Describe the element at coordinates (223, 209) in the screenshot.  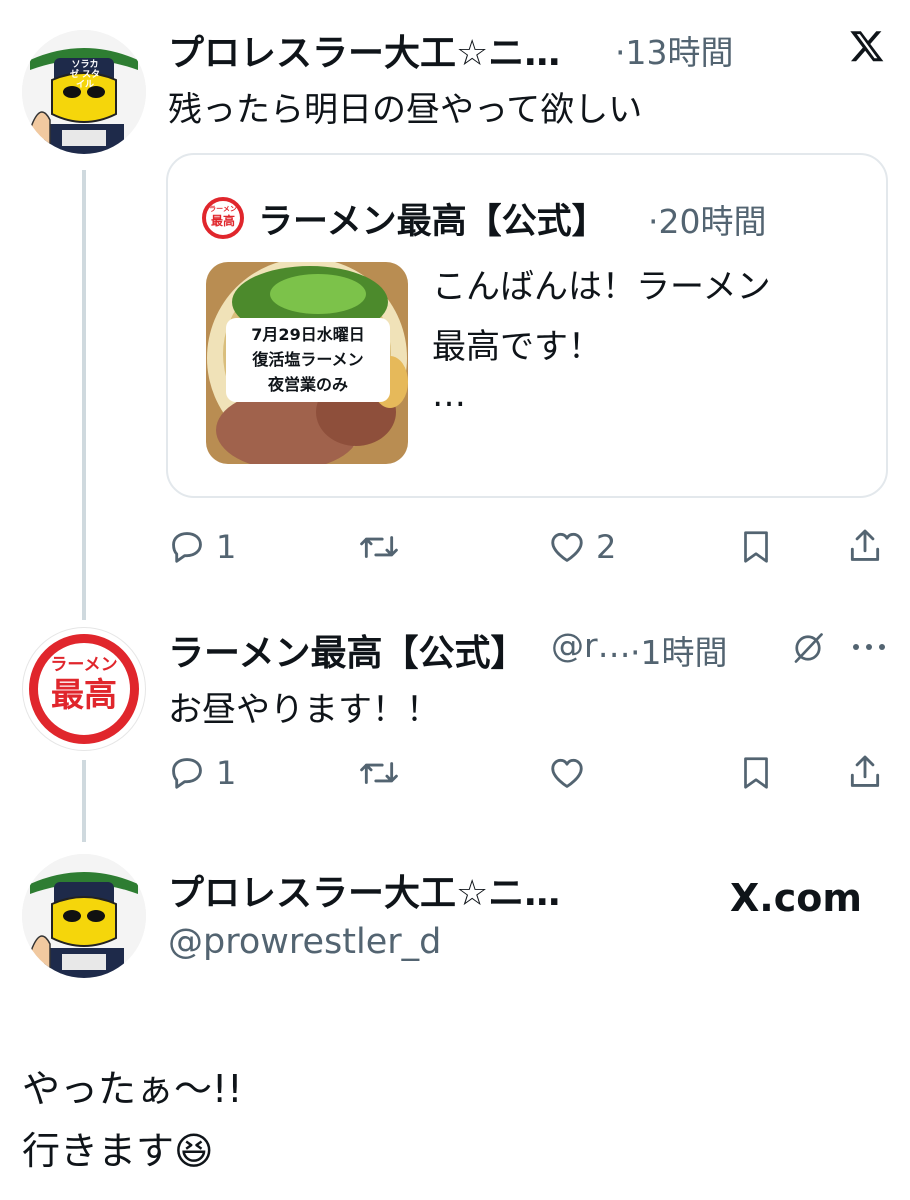
I see `badge-top-text: ラーメン` at that location.